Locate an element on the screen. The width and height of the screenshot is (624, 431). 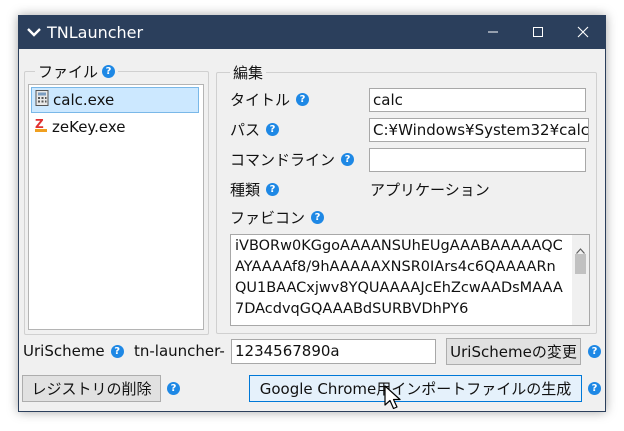
title-label-text: タイトル is located at coordinates (260, 100).